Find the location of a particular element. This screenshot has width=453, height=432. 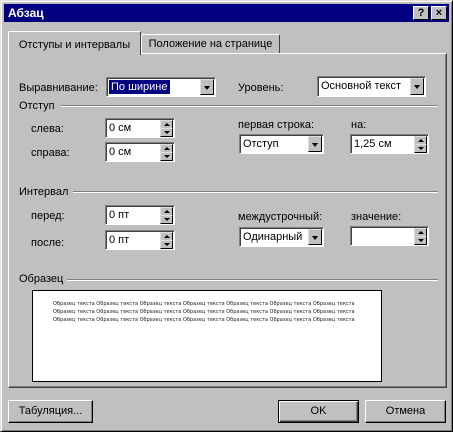

indent-left-value: 0 см is located at coordinates (120, 128).